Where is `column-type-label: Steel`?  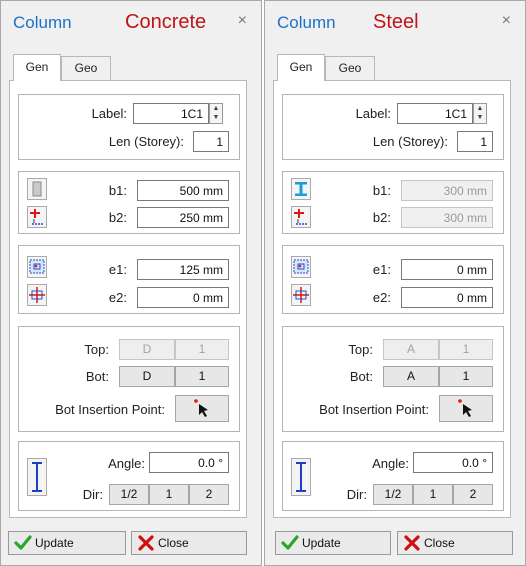
column-type-label: Steel is located at coordinates (396, 22).